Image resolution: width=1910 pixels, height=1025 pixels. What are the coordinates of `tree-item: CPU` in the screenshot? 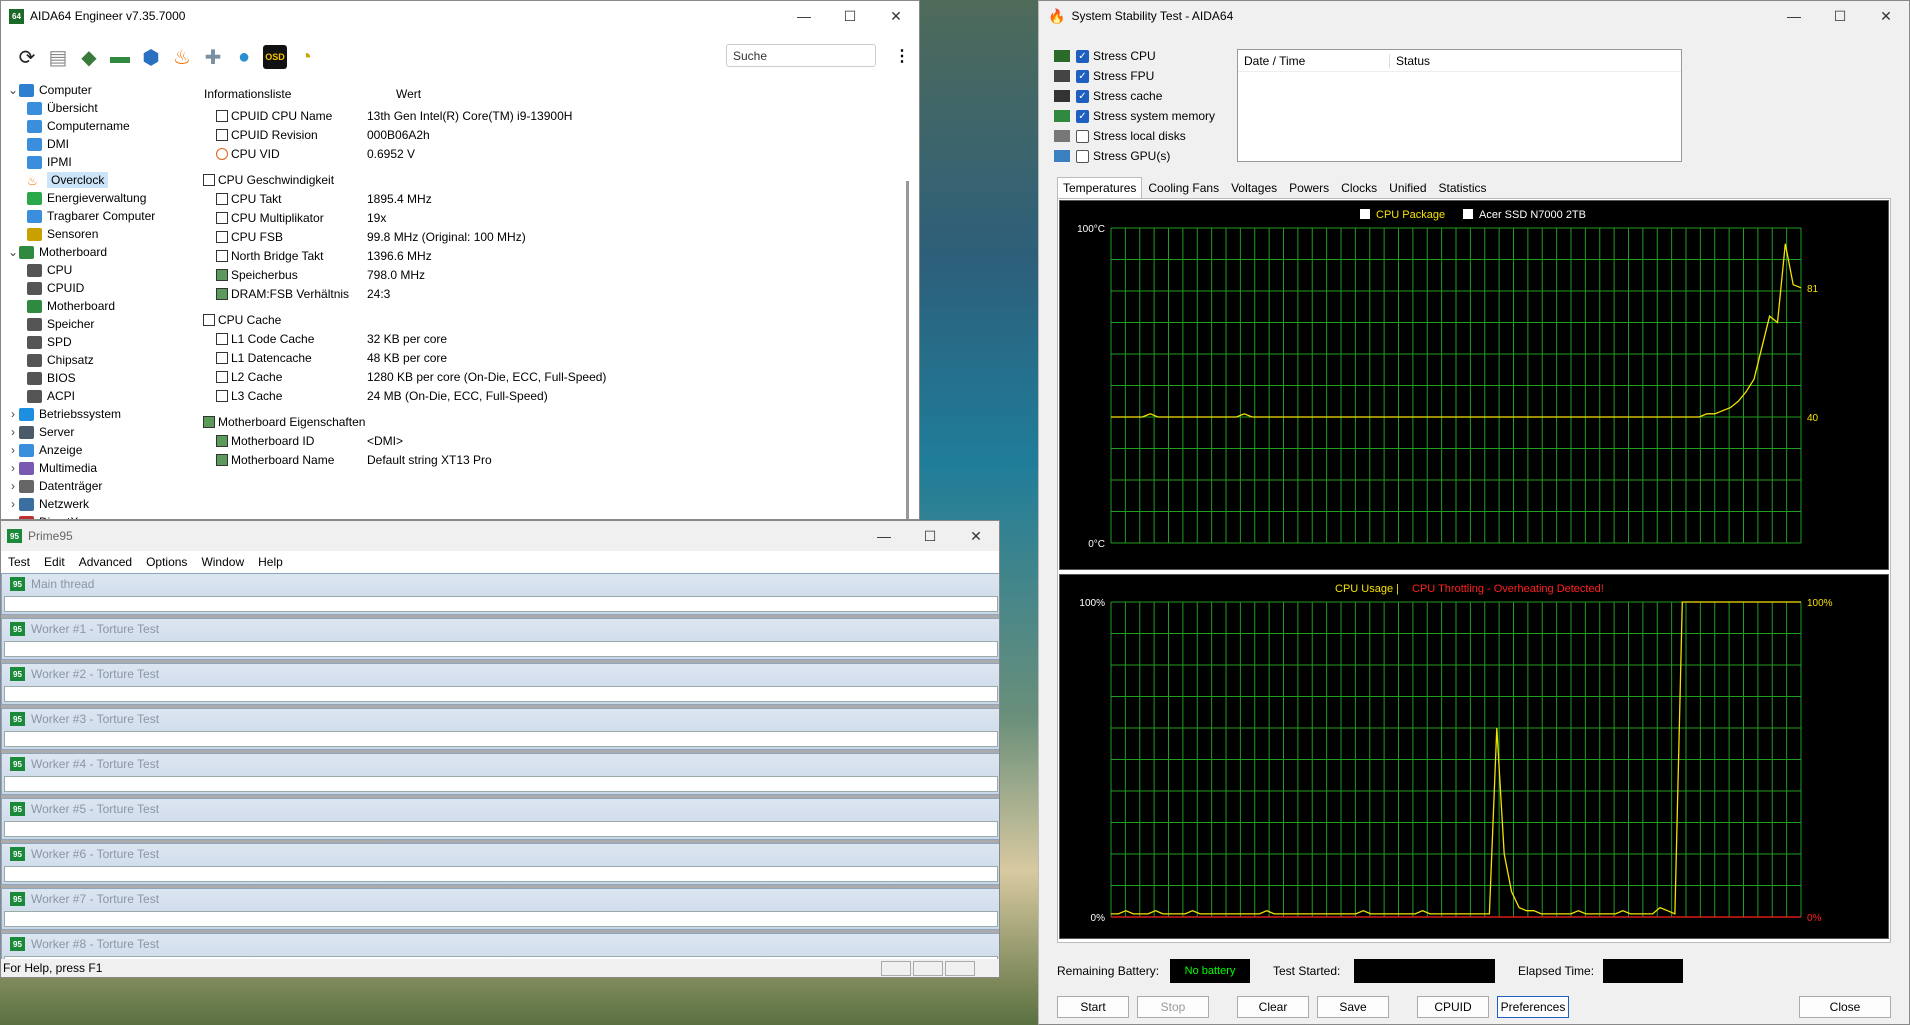 It's located at (98, 270).